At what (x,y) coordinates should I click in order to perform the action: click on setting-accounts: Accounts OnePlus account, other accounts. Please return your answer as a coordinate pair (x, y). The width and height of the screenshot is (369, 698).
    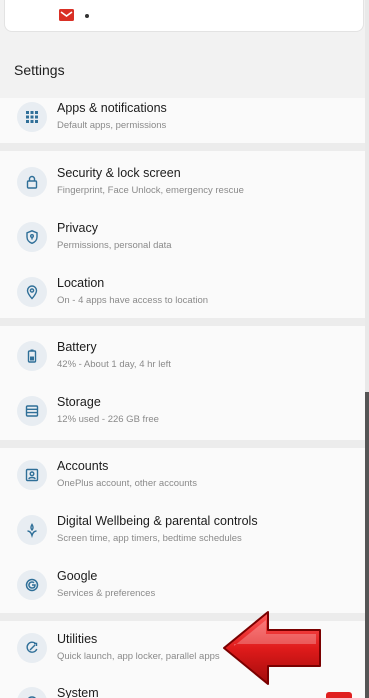
    Looking at the image, I should click on (182, 476).